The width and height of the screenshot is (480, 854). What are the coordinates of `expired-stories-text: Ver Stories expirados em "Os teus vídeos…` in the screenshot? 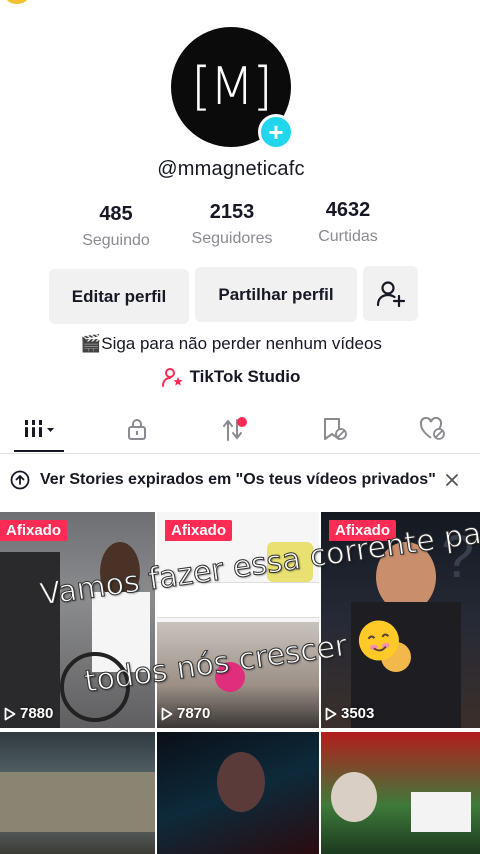 It's located at (238, 479).